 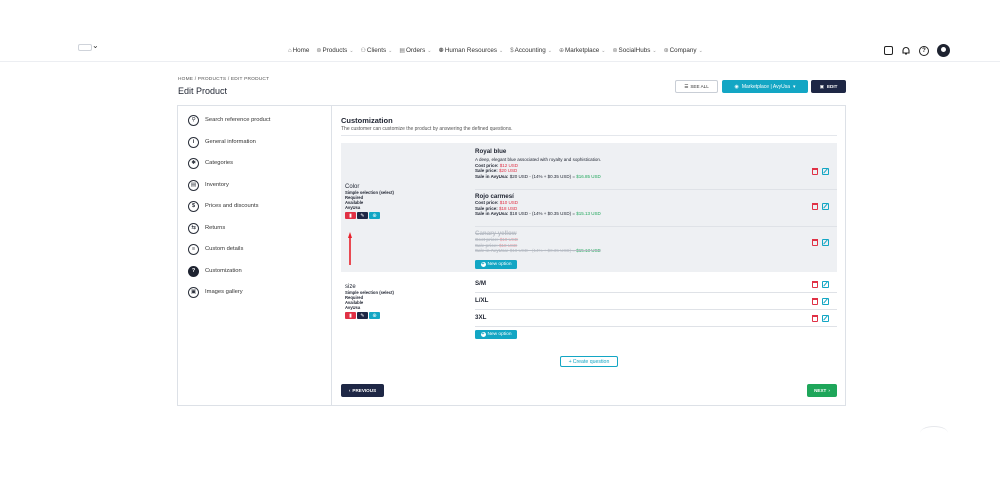 I want to click on gallery-icon: ▣, so click(x=193, y=292).